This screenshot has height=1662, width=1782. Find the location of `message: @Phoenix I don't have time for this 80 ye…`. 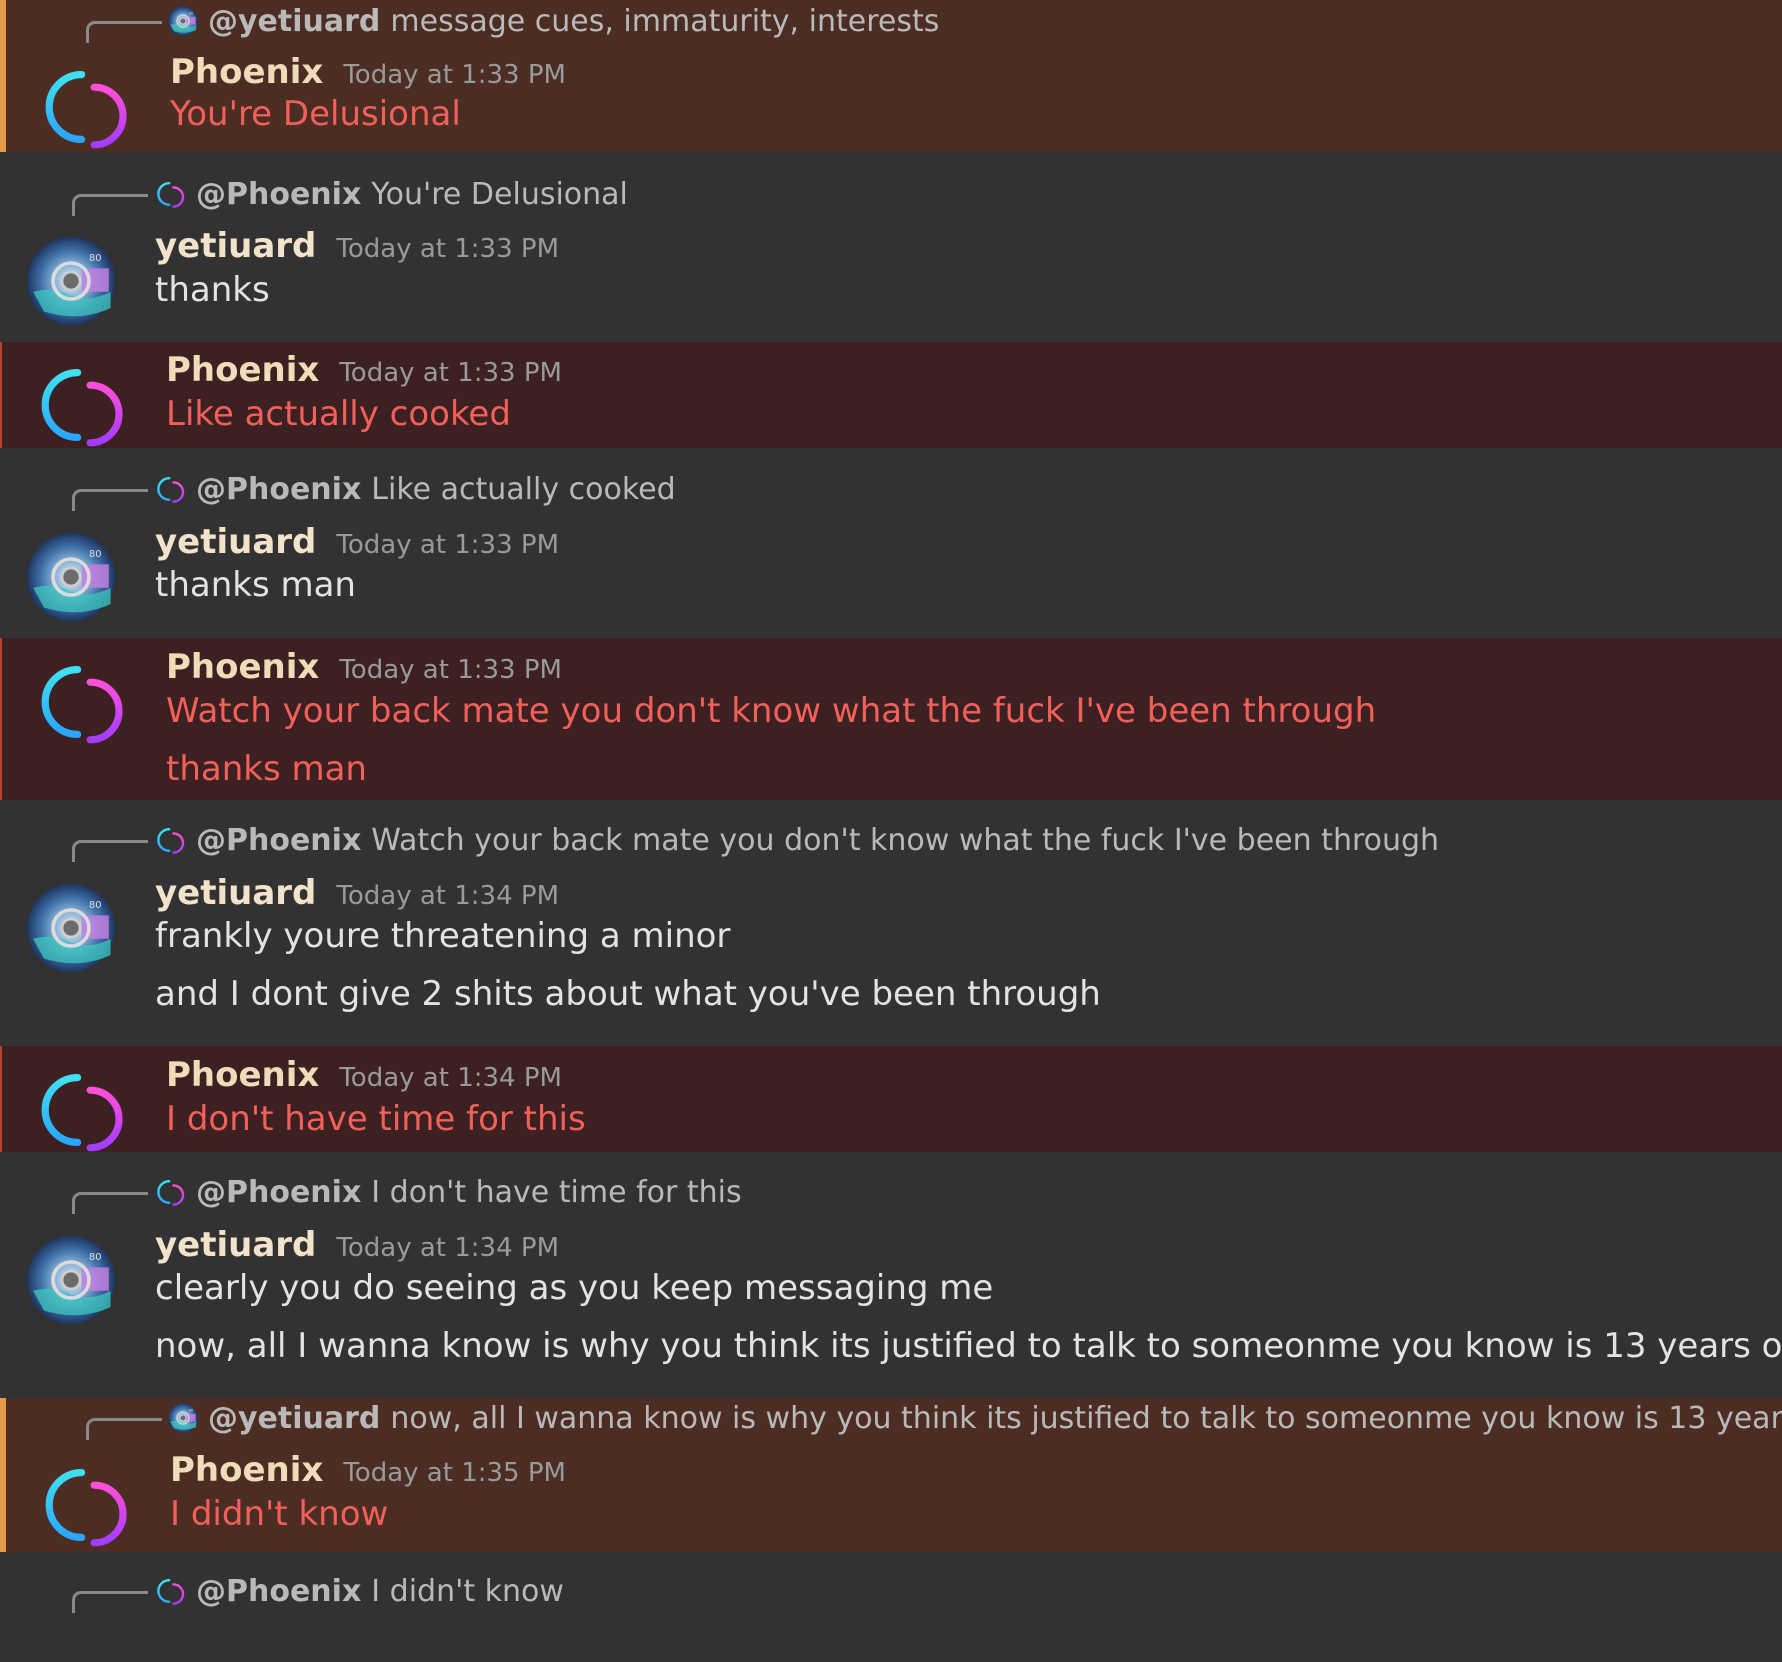

message: @Phoenix I don't have time for this 80 ye… is located at coordinates (891, 1275).